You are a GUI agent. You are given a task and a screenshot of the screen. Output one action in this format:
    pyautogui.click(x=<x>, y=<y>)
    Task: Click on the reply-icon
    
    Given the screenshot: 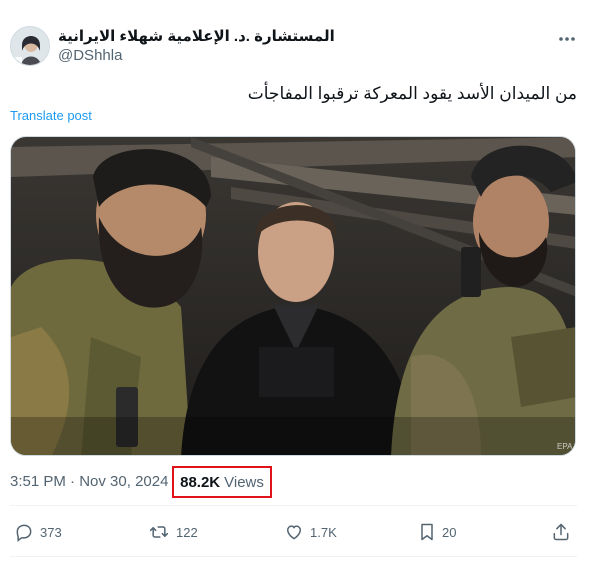 What is the action you would take?
    pyautogui.click(x=24, y=532)
    